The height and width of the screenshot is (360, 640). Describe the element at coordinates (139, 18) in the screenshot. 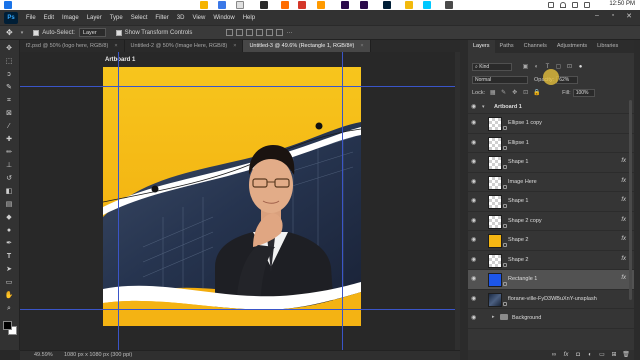

I see `menu-select: Select` at that location.